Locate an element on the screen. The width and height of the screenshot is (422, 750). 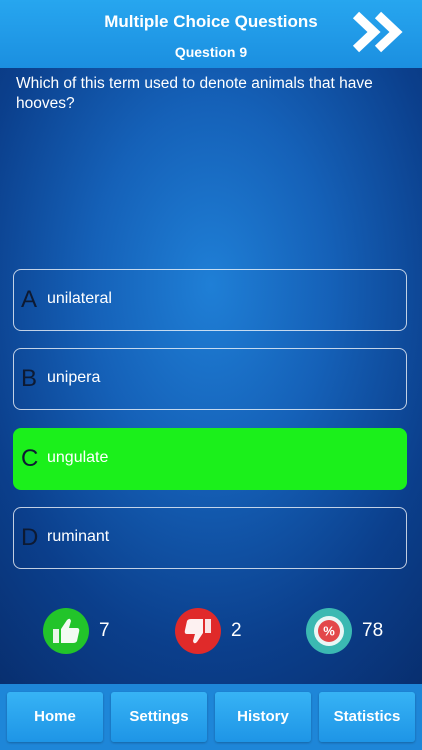
next-question-button is located at coordinates (379, 32).